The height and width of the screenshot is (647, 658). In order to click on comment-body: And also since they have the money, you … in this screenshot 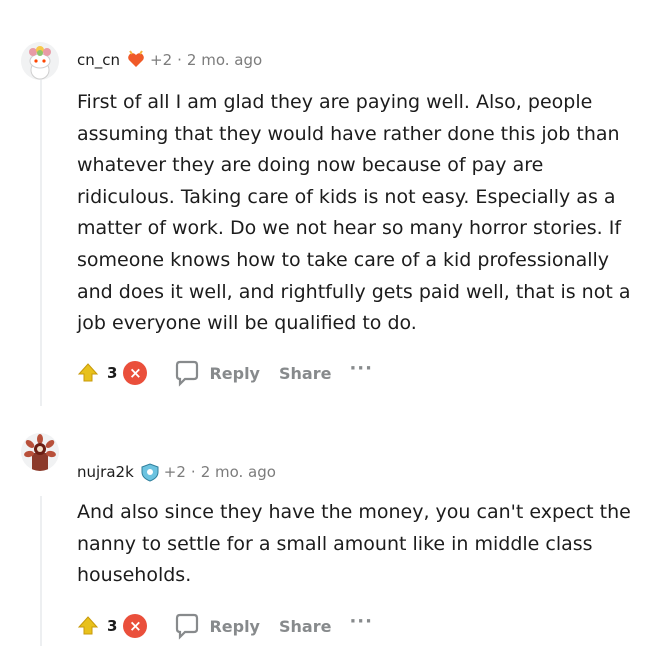, I will do `click(354, 544)`.